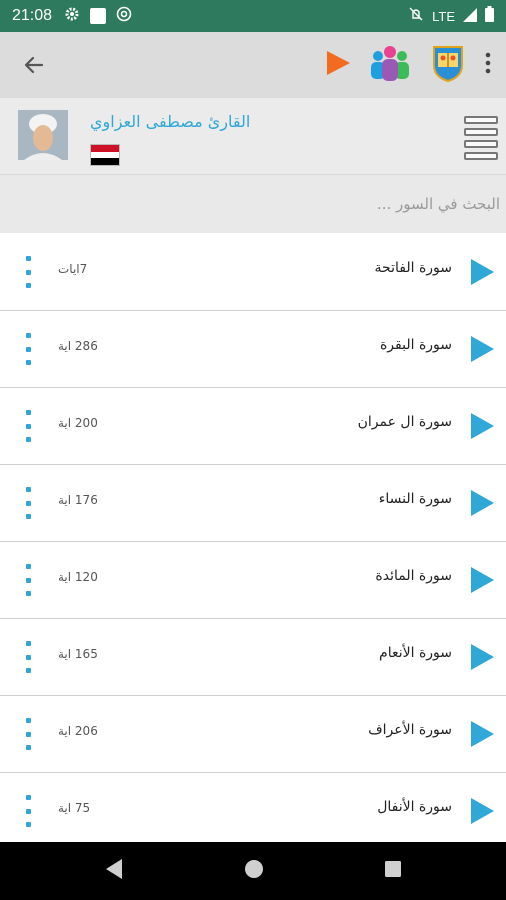 This screenshot has height=900, width=506. Describe the element at coordinates (72, 16) in the screenshot. I see `gear-icon` at that location.